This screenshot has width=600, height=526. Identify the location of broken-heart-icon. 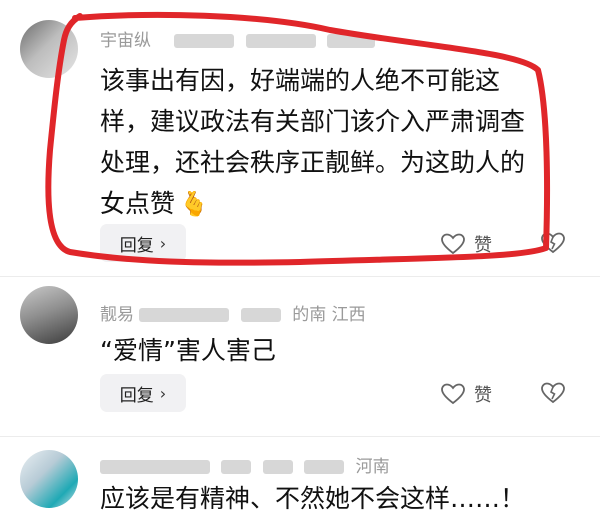
(553, 393).